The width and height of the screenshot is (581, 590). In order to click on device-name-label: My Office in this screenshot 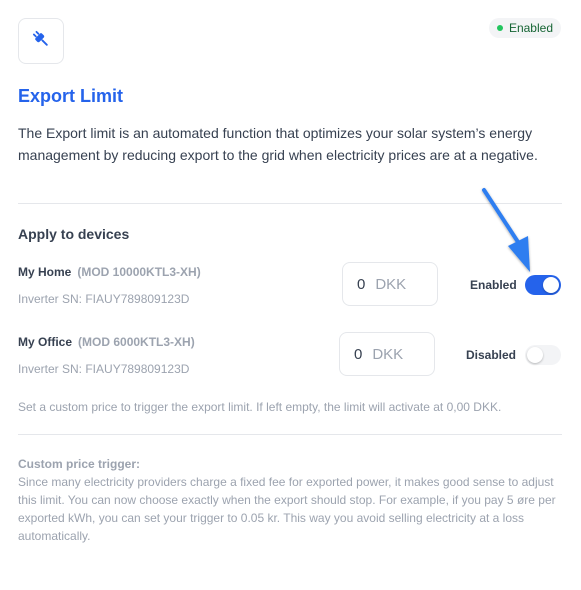, I will do `click(45, 342)`.